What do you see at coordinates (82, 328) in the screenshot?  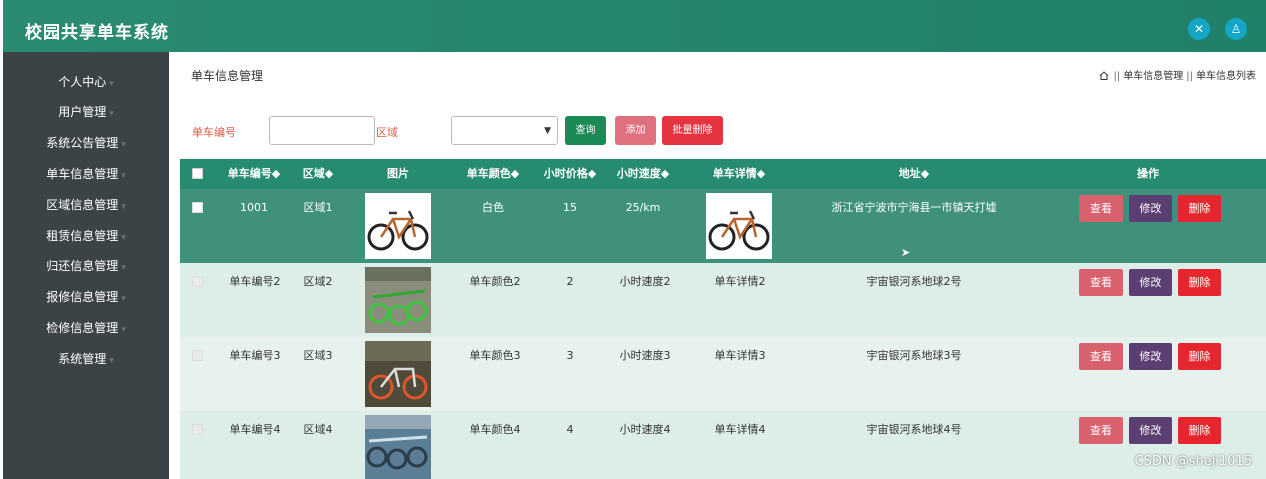 I see `sidebar-item-label: 检修信息管理` at bounding box center [82, 328].